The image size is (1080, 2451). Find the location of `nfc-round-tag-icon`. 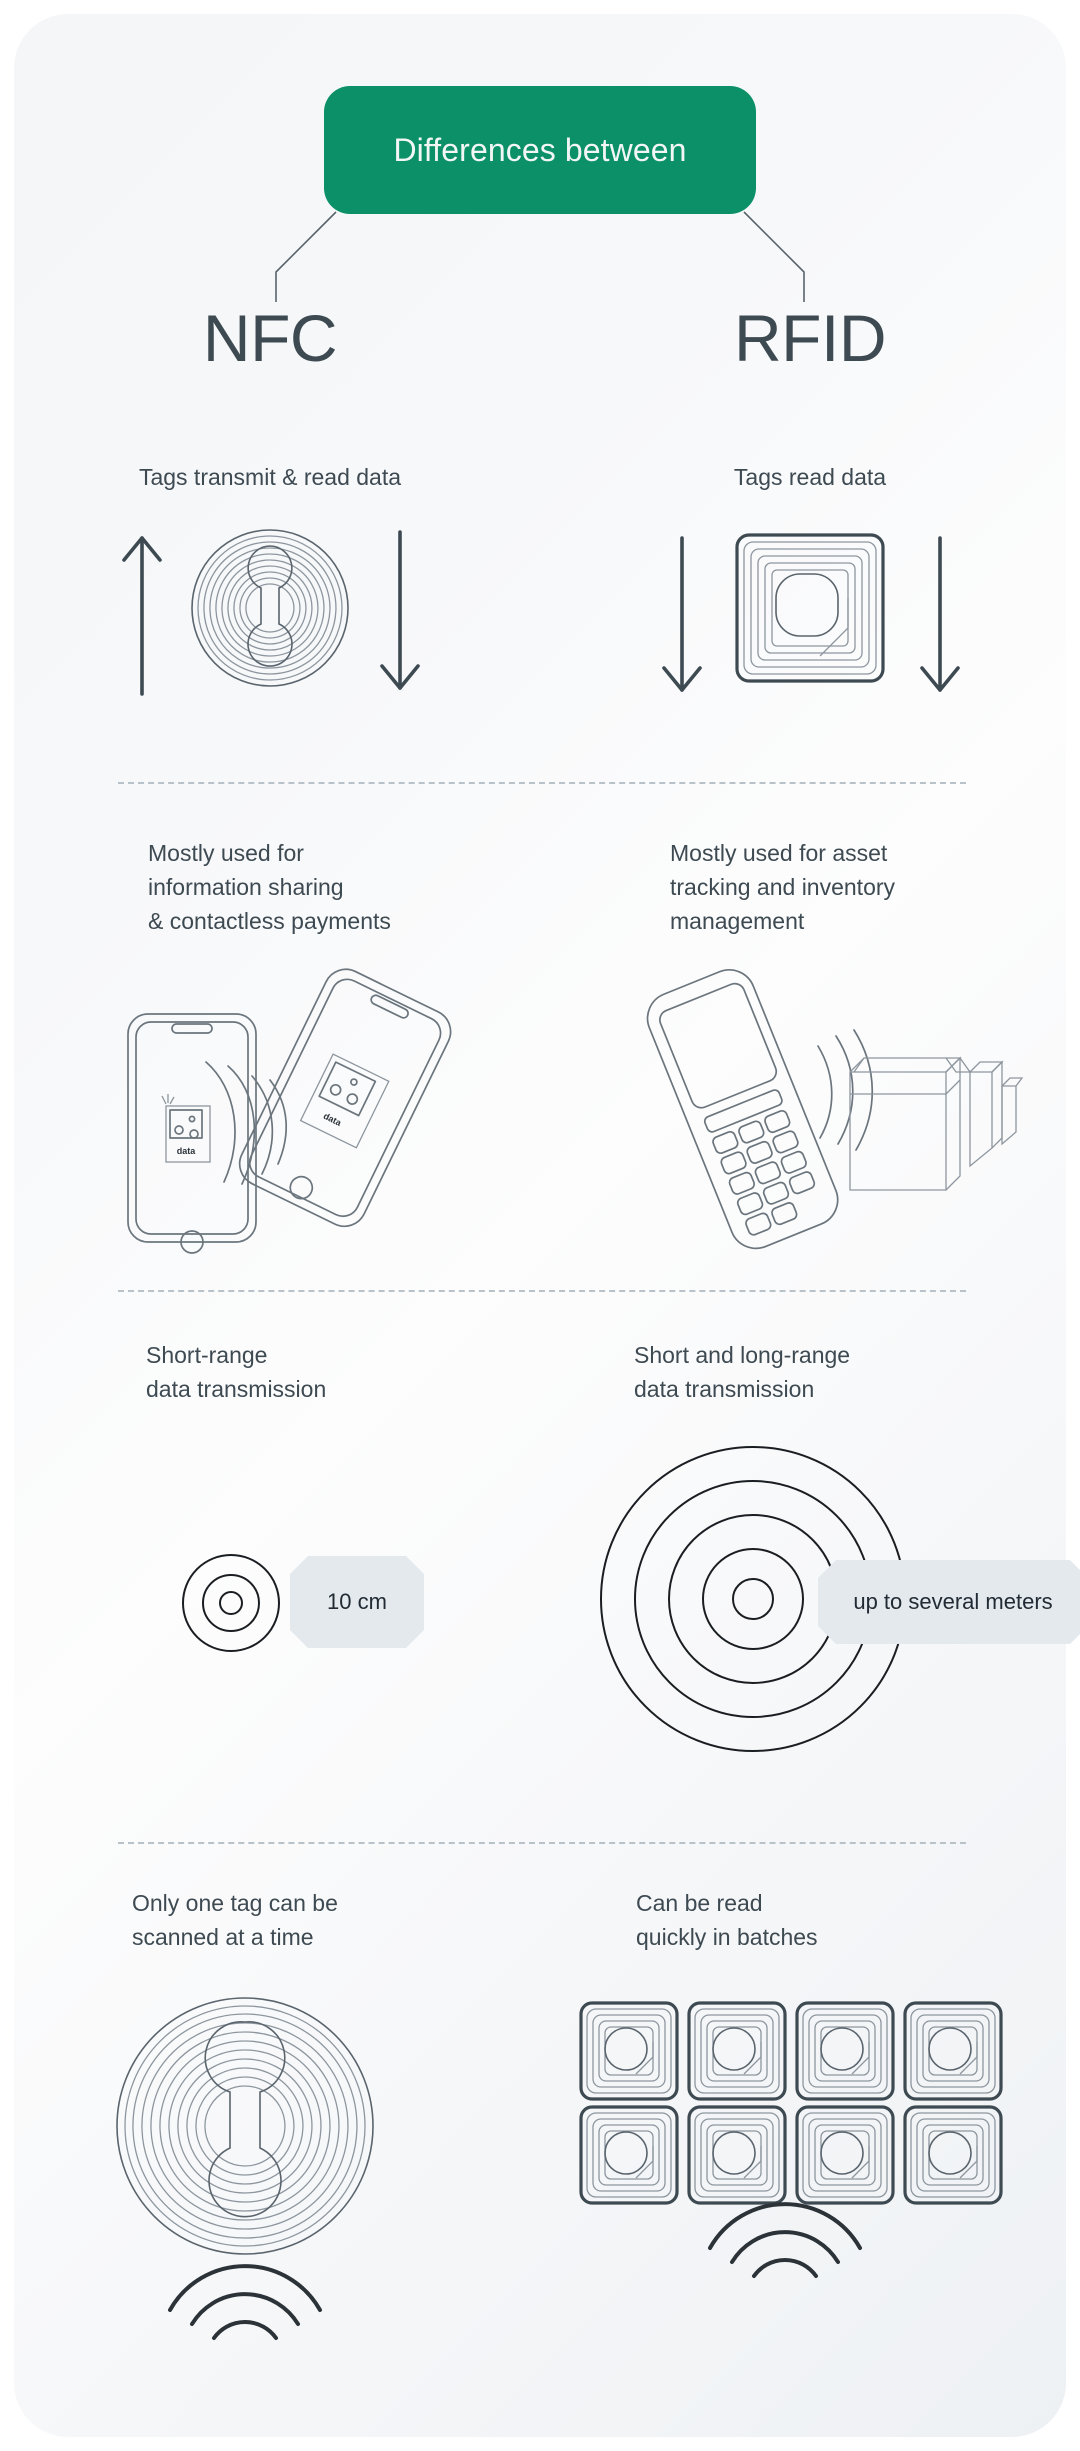

nfc-round-tag-icon is located at coordinates (271, 612).